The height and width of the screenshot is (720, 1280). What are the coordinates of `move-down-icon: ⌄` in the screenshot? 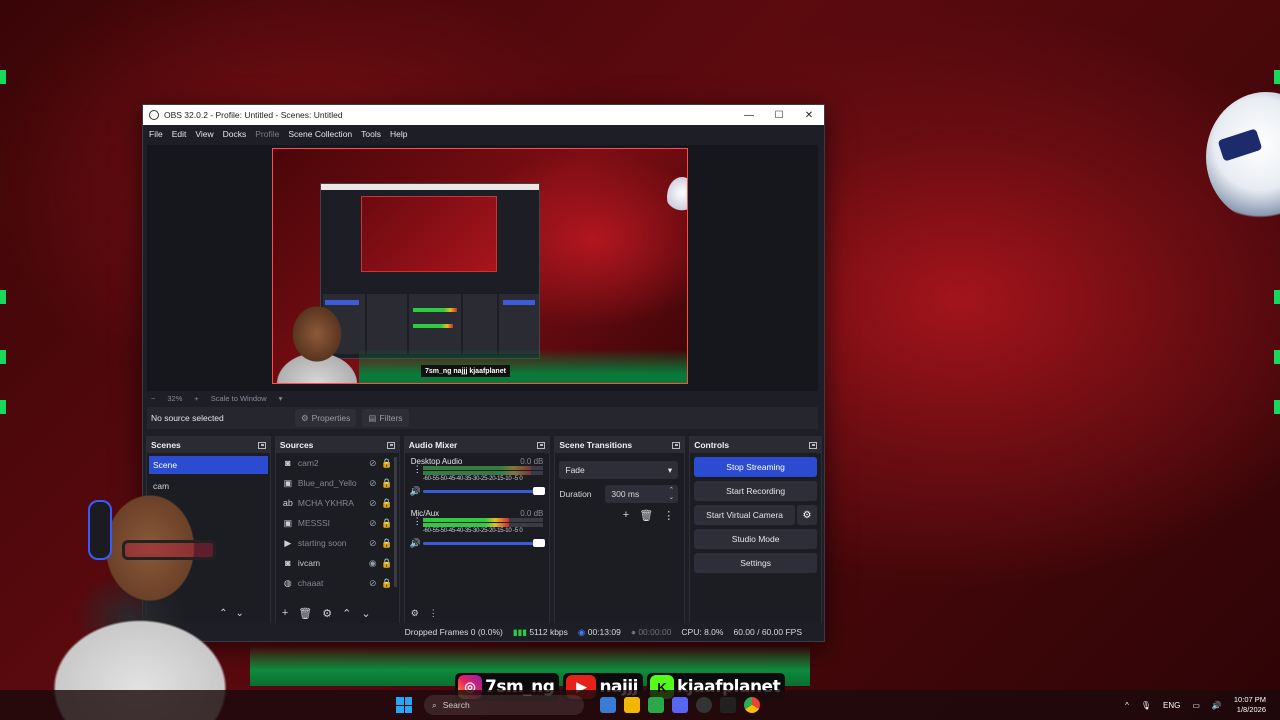 It's located at (365, 613).